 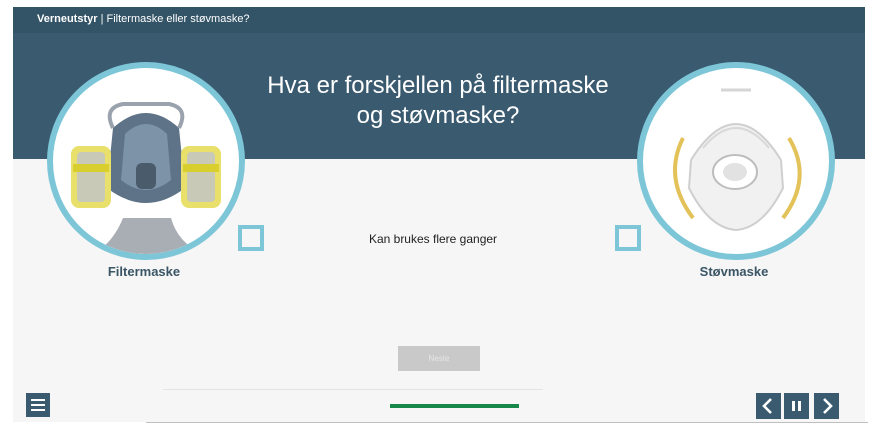 What do you see at coordinates (454, 406) in the screenshot?
I see `progress-bar` at bounding box center [454, 406].